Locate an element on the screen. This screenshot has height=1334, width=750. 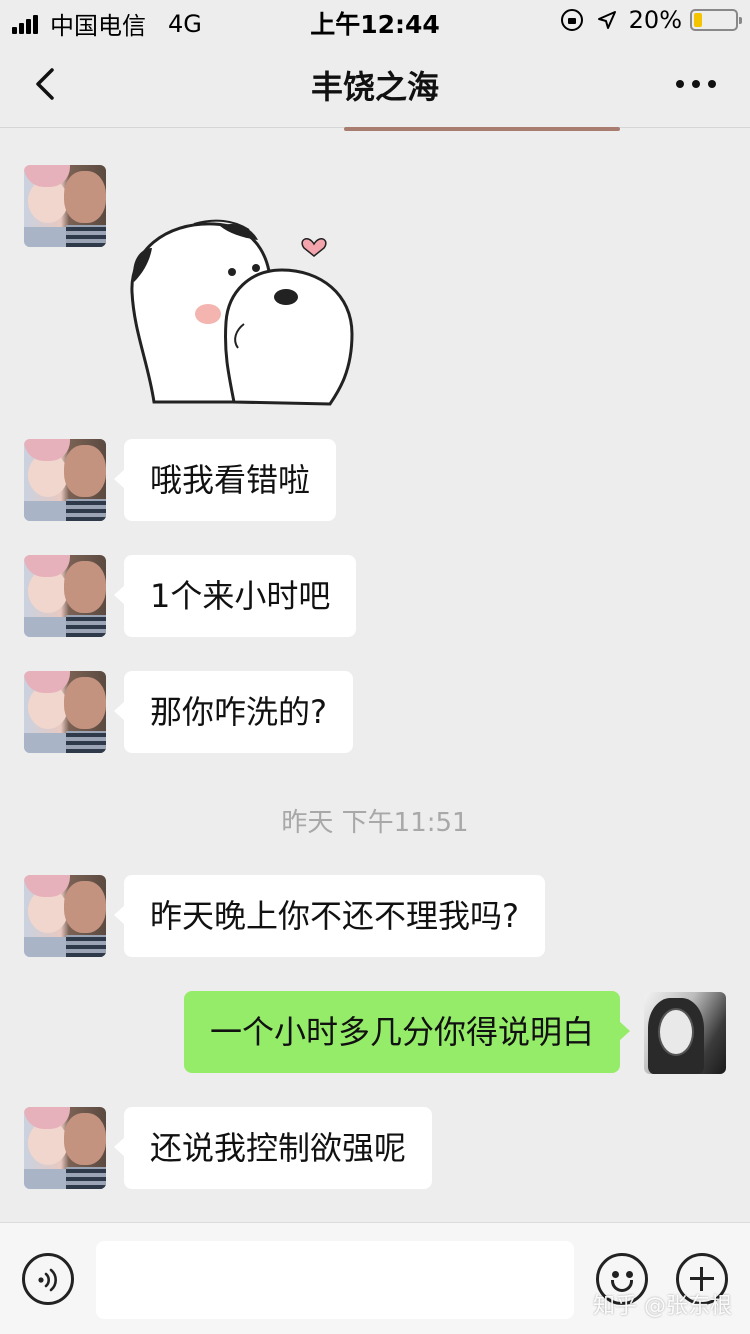
watermark: 知乎 @张东根 is located at coordinates (662, 1306).